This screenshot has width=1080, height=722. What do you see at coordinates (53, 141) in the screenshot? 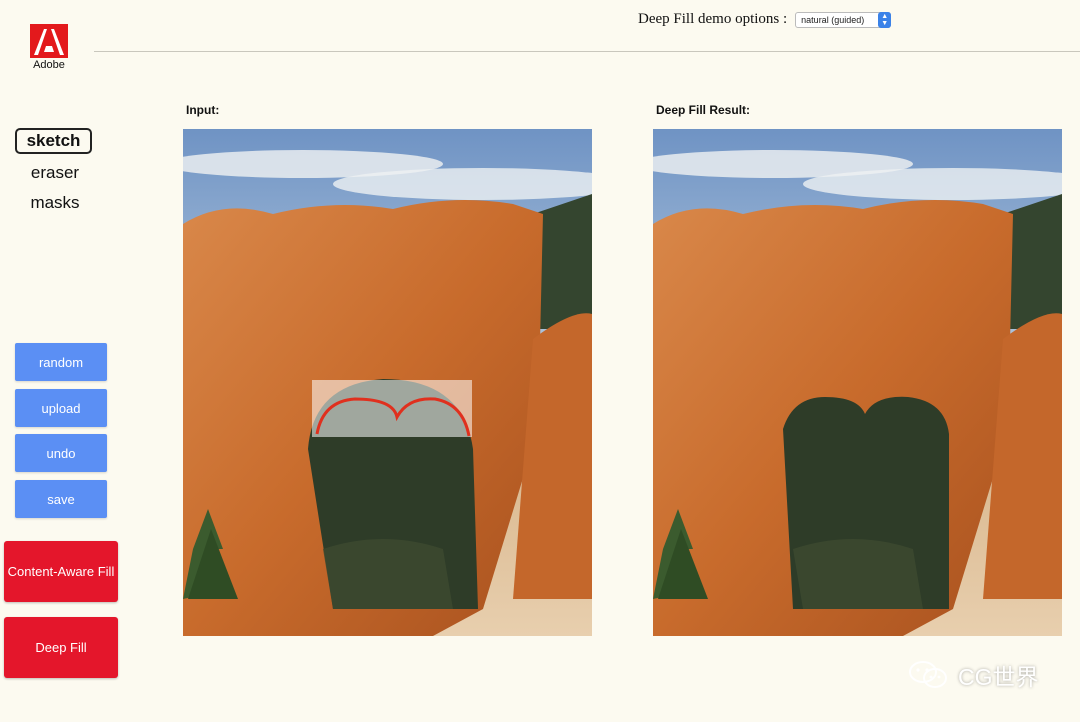
I see `tool-sketch: sketch` at bounding box center [53, 141].